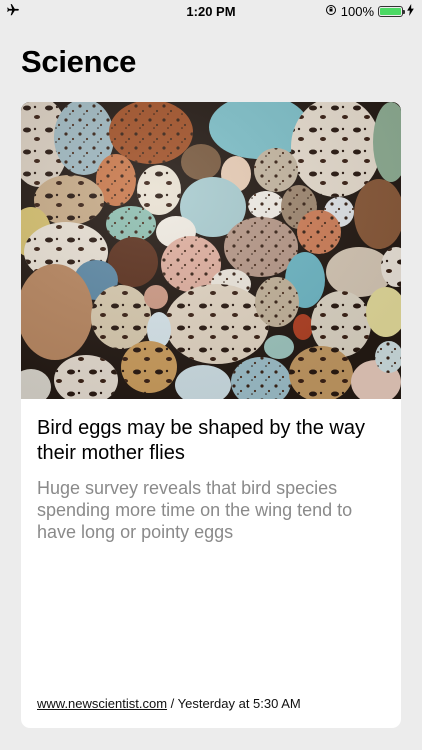 The height and width of the screenshot is (750, 422). What do you see at coordinates (211, 11) in the screenshot?
I see `status-bar: 1:20 PM 100%` at bounding box center [211, 11].